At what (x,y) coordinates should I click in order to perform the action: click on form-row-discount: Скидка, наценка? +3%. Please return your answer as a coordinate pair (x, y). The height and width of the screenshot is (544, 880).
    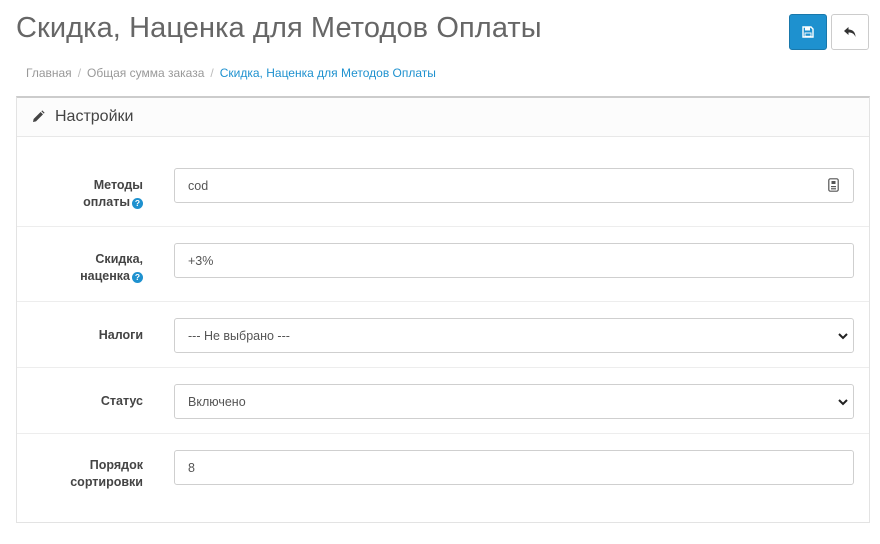
    Looking at the image, I should click on (443, 264).